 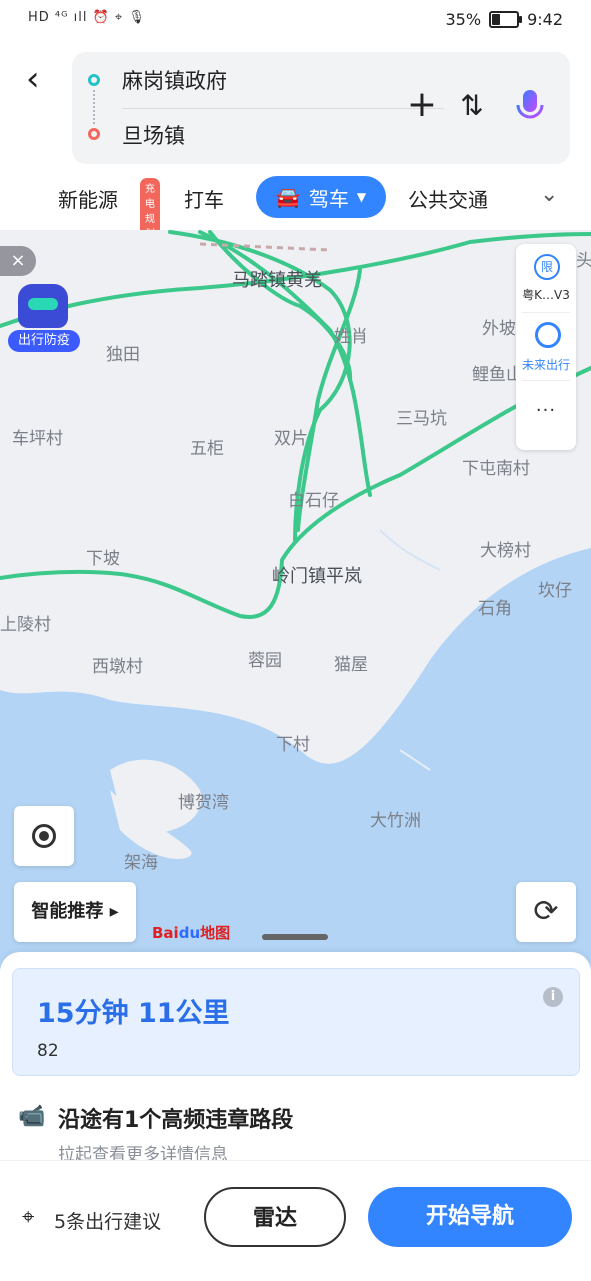 What do you see at coordinates (204, 198) in the screenshot?
I see `tab-taxi: 打车` at bounding box center [204, 198].